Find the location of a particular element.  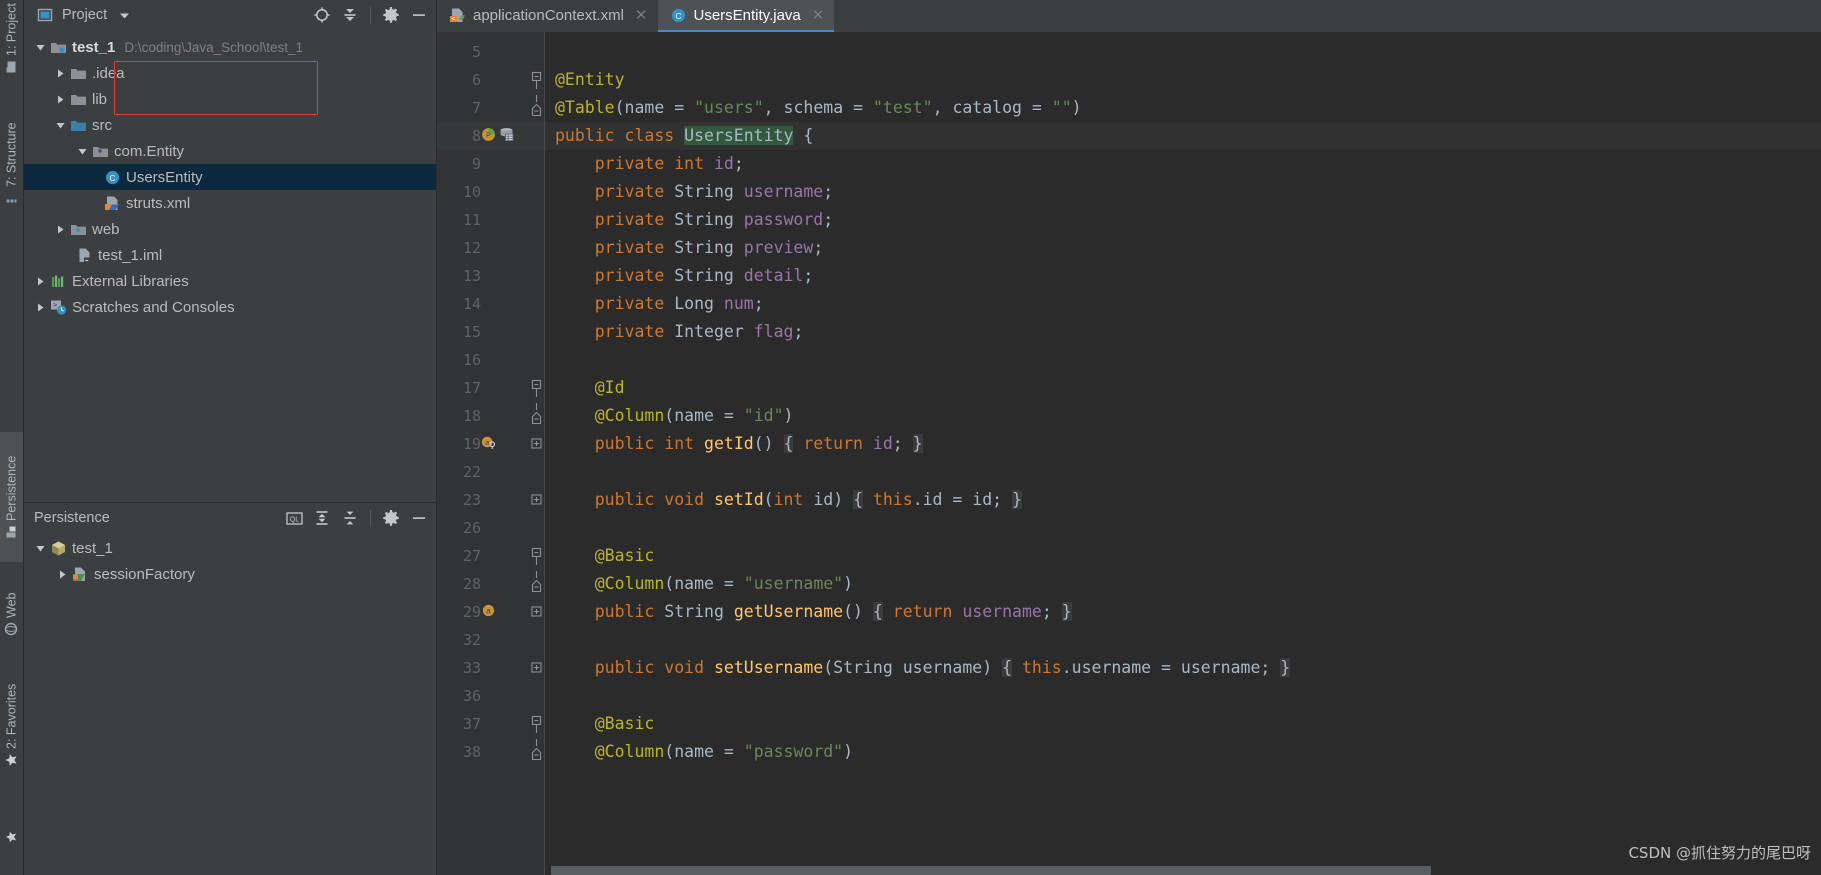

code-line: @Column(name = "username") is located at coordinates (704, 584).